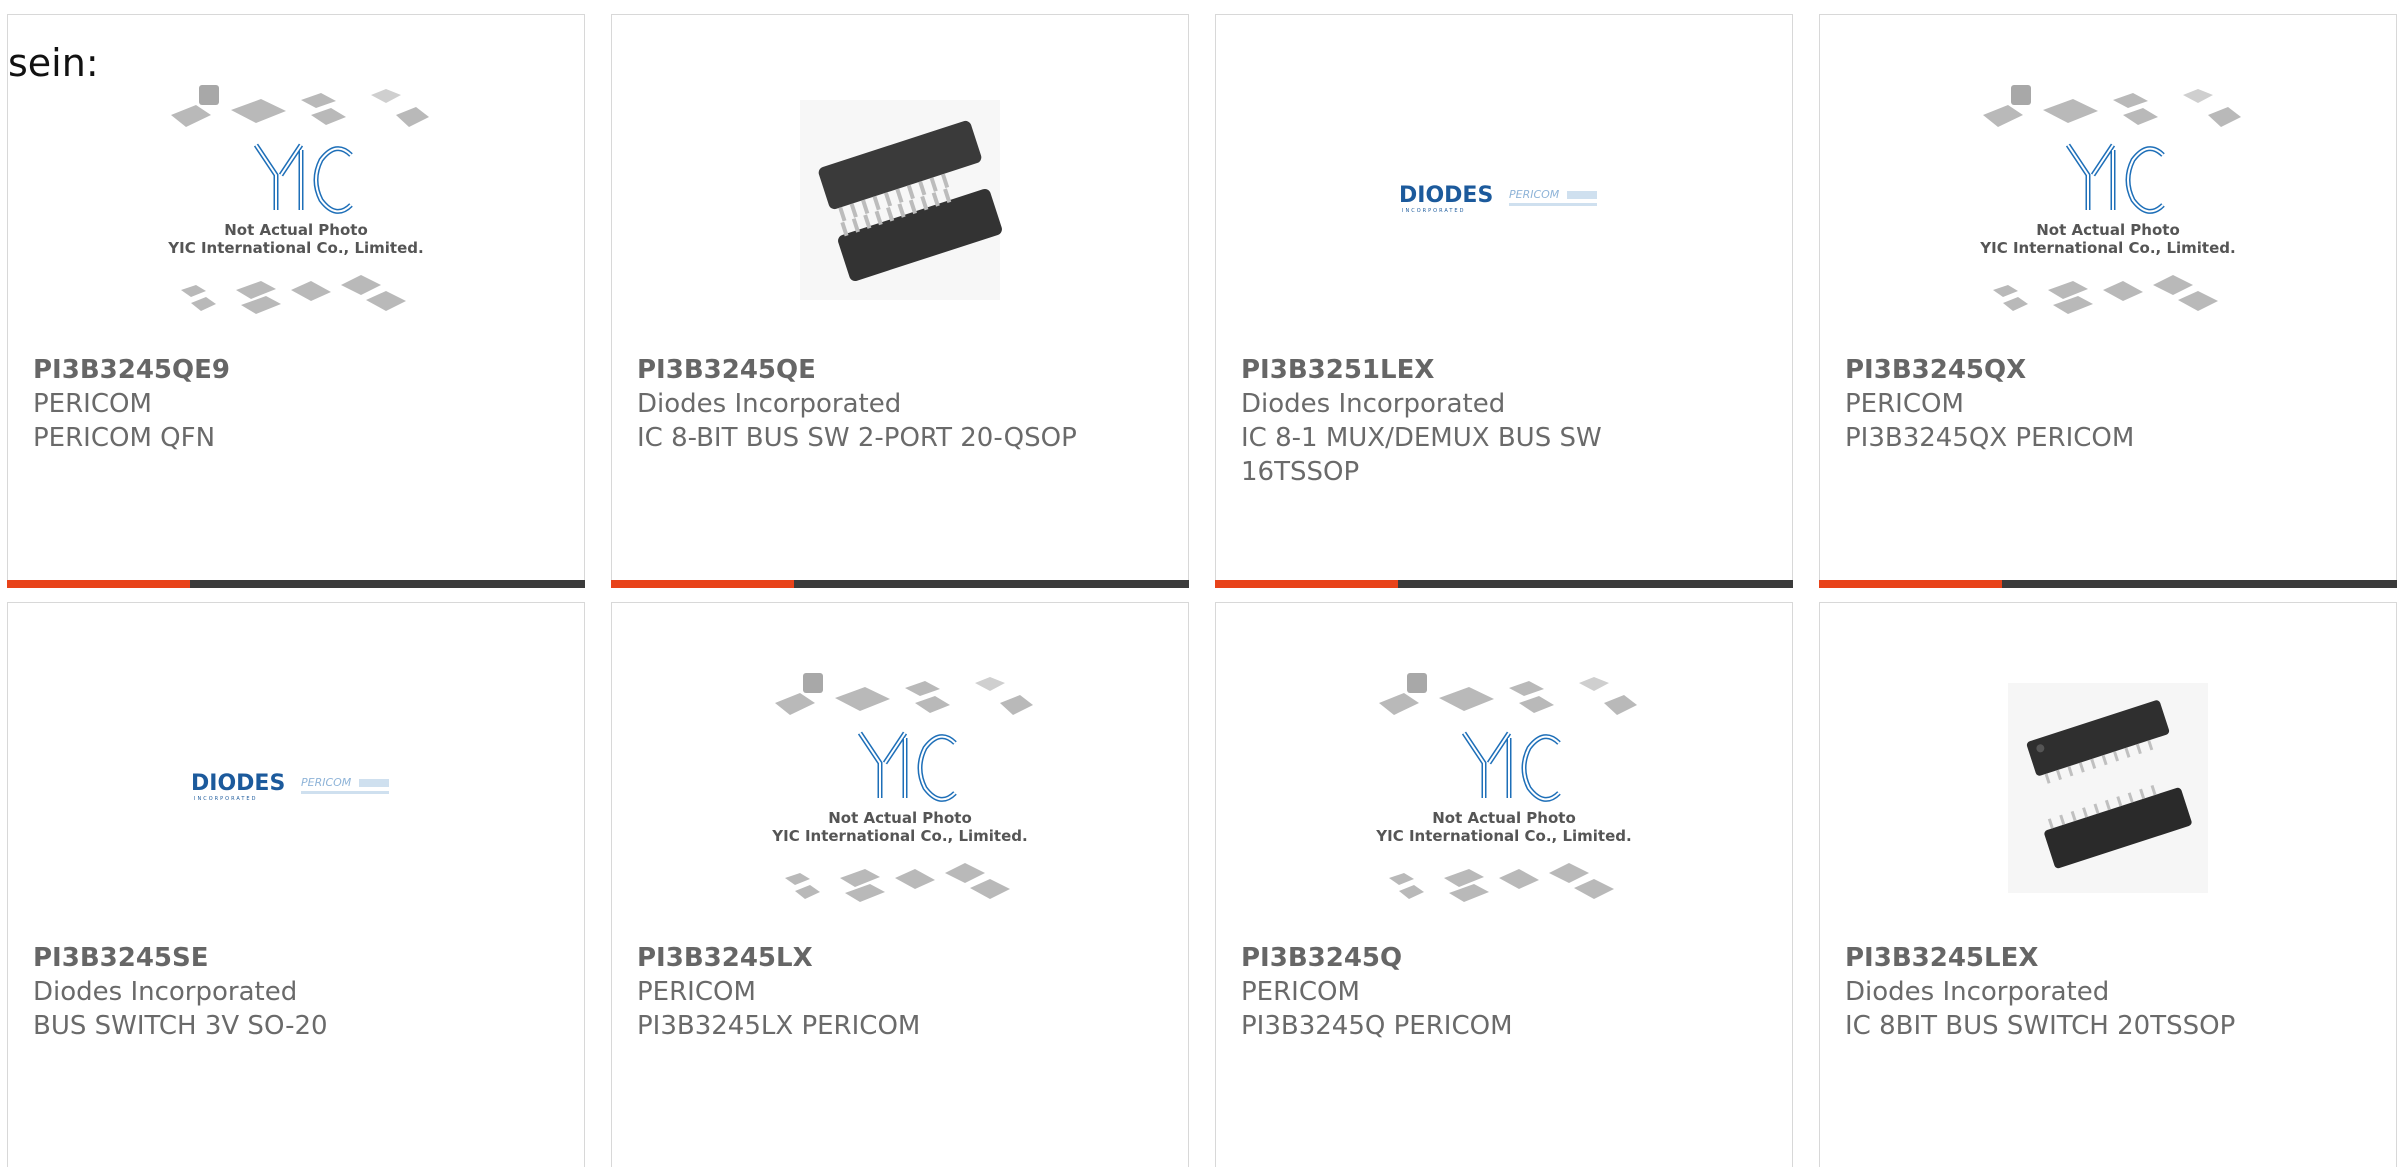 The width and height of the screenshot is (2400, 1167). I want to click on part-number: PI3B3251LEX, so click(1461, 370).